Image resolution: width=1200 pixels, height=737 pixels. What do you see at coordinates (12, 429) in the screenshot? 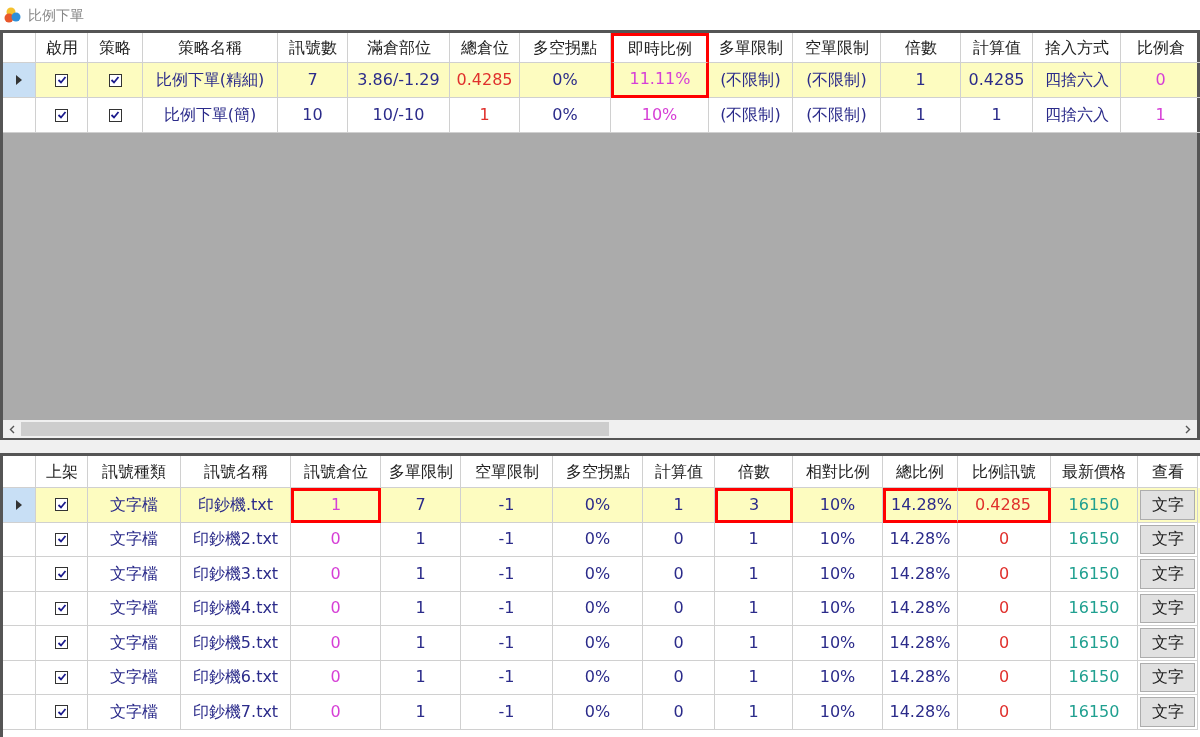
I see `scroll-left-icon` at bounding box center [12, 429].